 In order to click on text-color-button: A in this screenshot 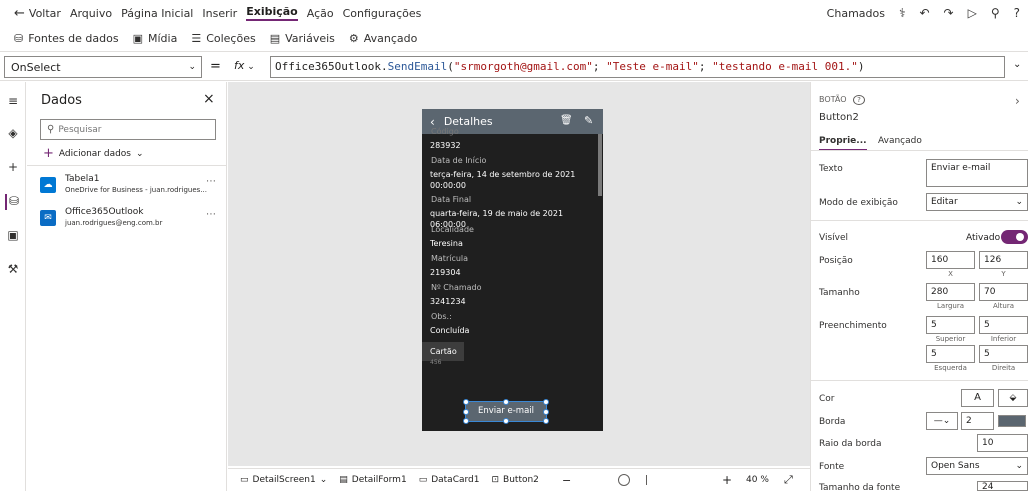, I will do `click(977, 398)`.